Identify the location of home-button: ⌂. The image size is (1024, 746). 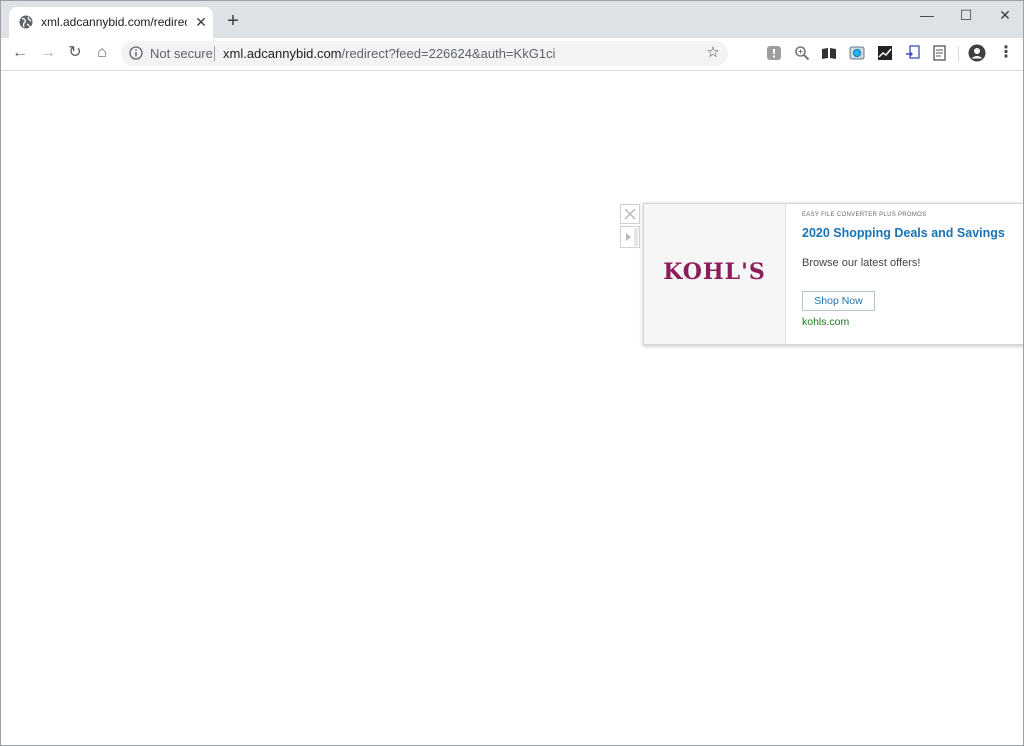
(102, 53).